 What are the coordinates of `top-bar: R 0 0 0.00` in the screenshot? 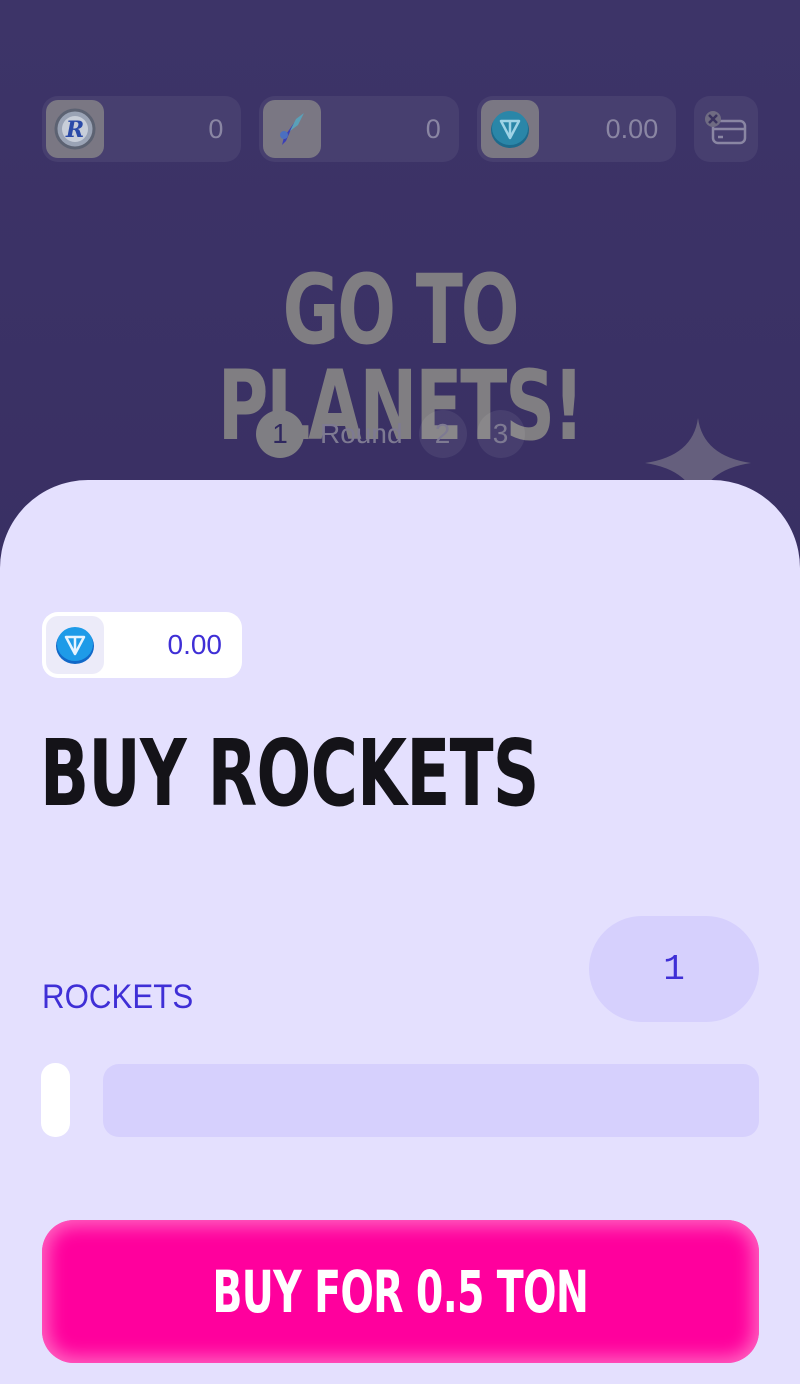 It's located at (400, 129).